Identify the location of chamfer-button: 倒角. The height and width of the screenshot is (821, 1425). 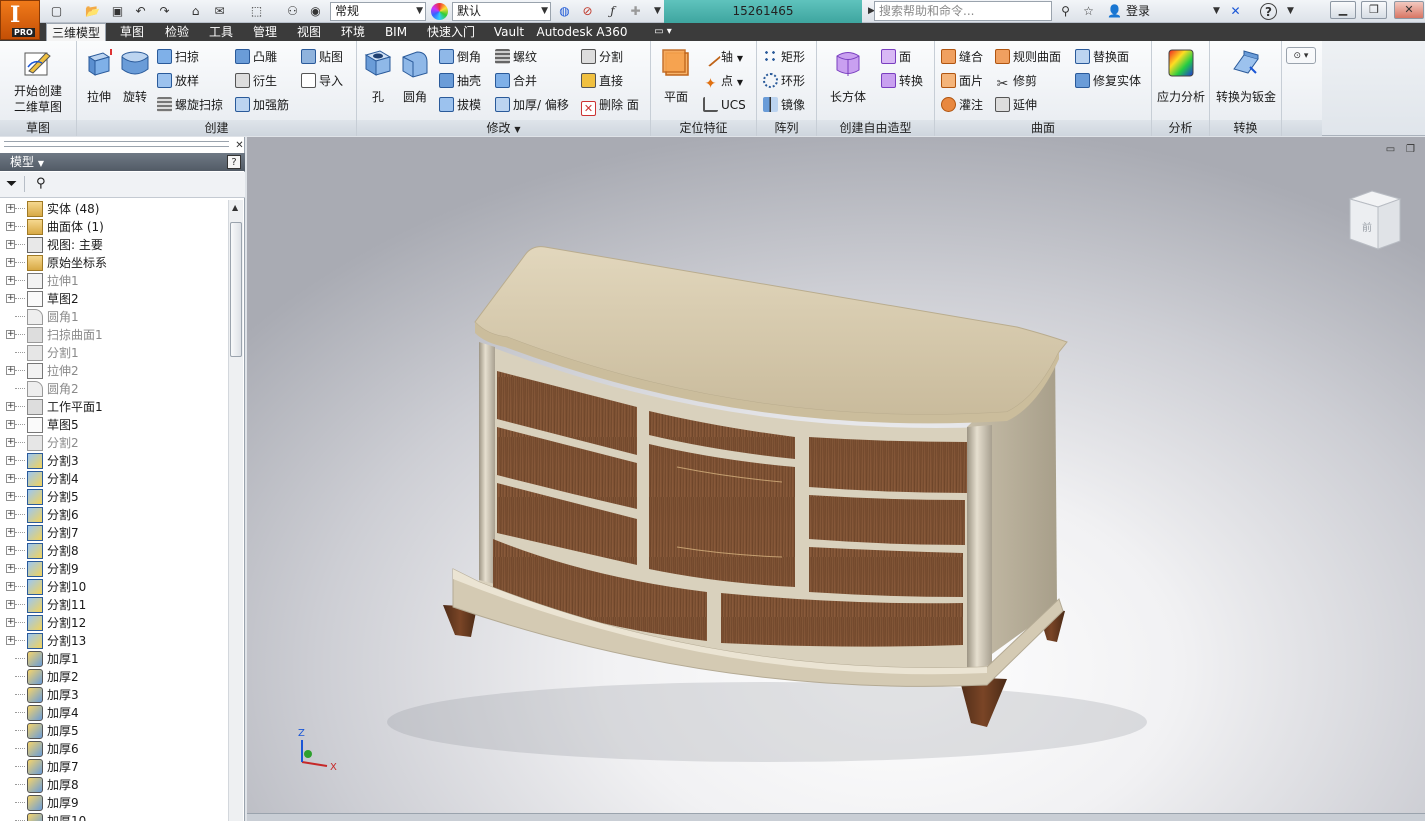
(460, 57).